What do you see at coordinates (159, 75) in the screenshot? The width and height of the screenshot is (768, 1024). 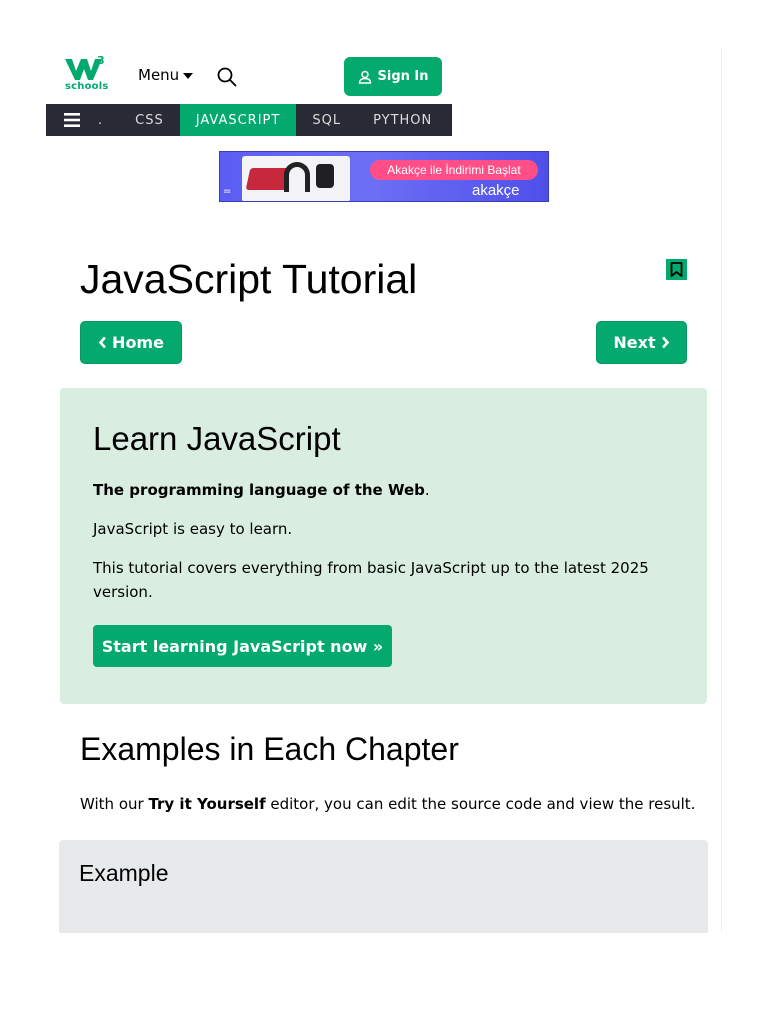 I see `menu-label: Menu` at bounding box center [159, 75].